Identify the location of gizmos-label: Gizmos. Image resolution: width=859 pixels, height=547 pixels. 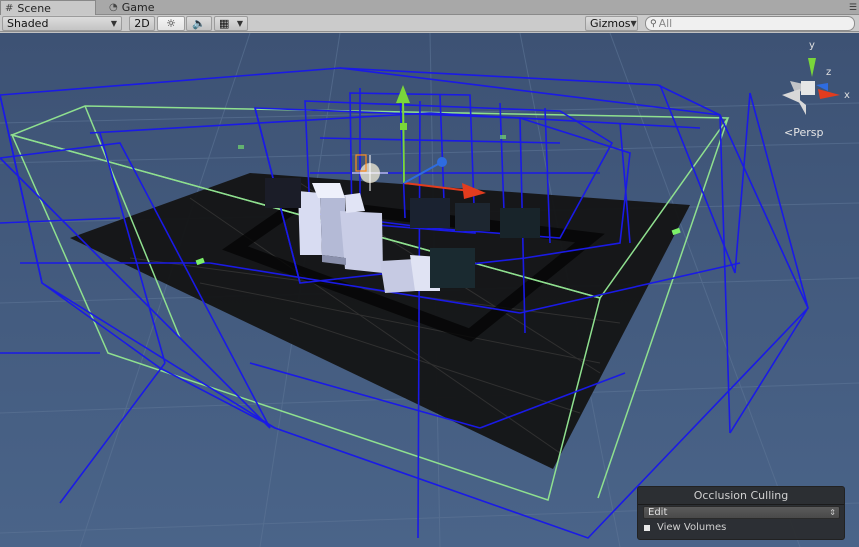
(610, 23).